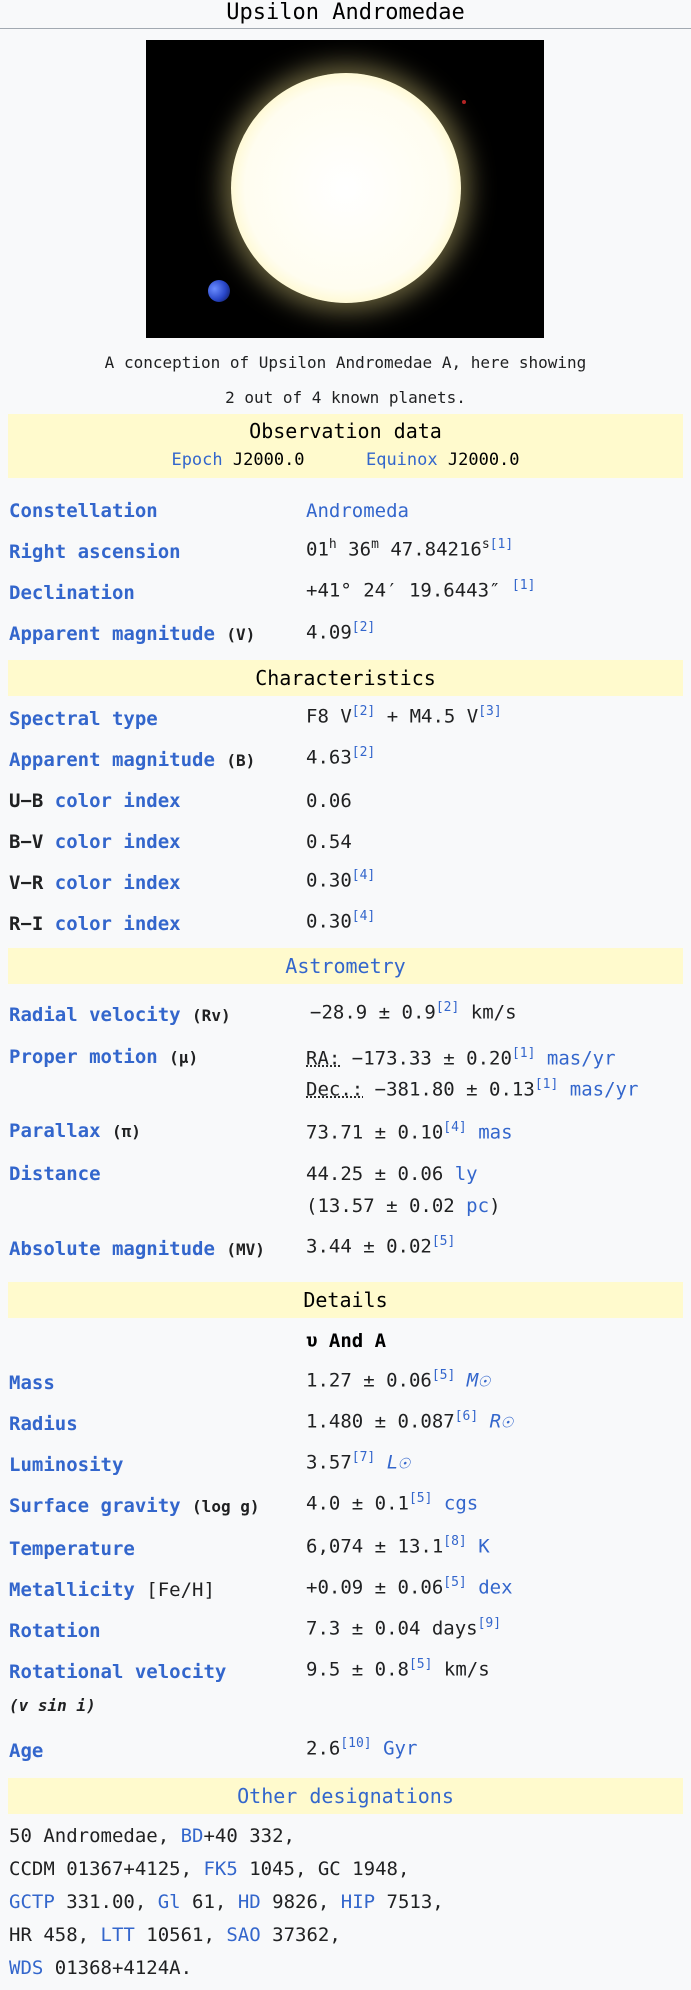 This screenshot has width=691, height=1990. I want to click on fk5-link: FK5, so click(220, 1869).